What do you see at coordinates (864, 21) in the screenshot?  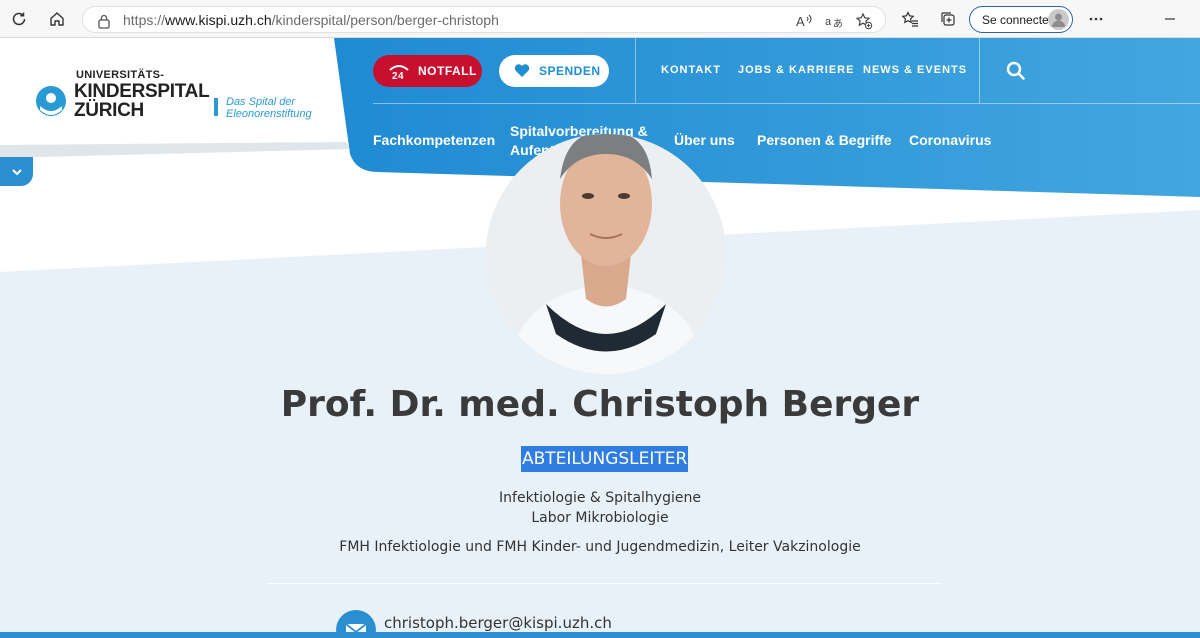 I see `add-favorite-icon` at bounding box center [864, 21].